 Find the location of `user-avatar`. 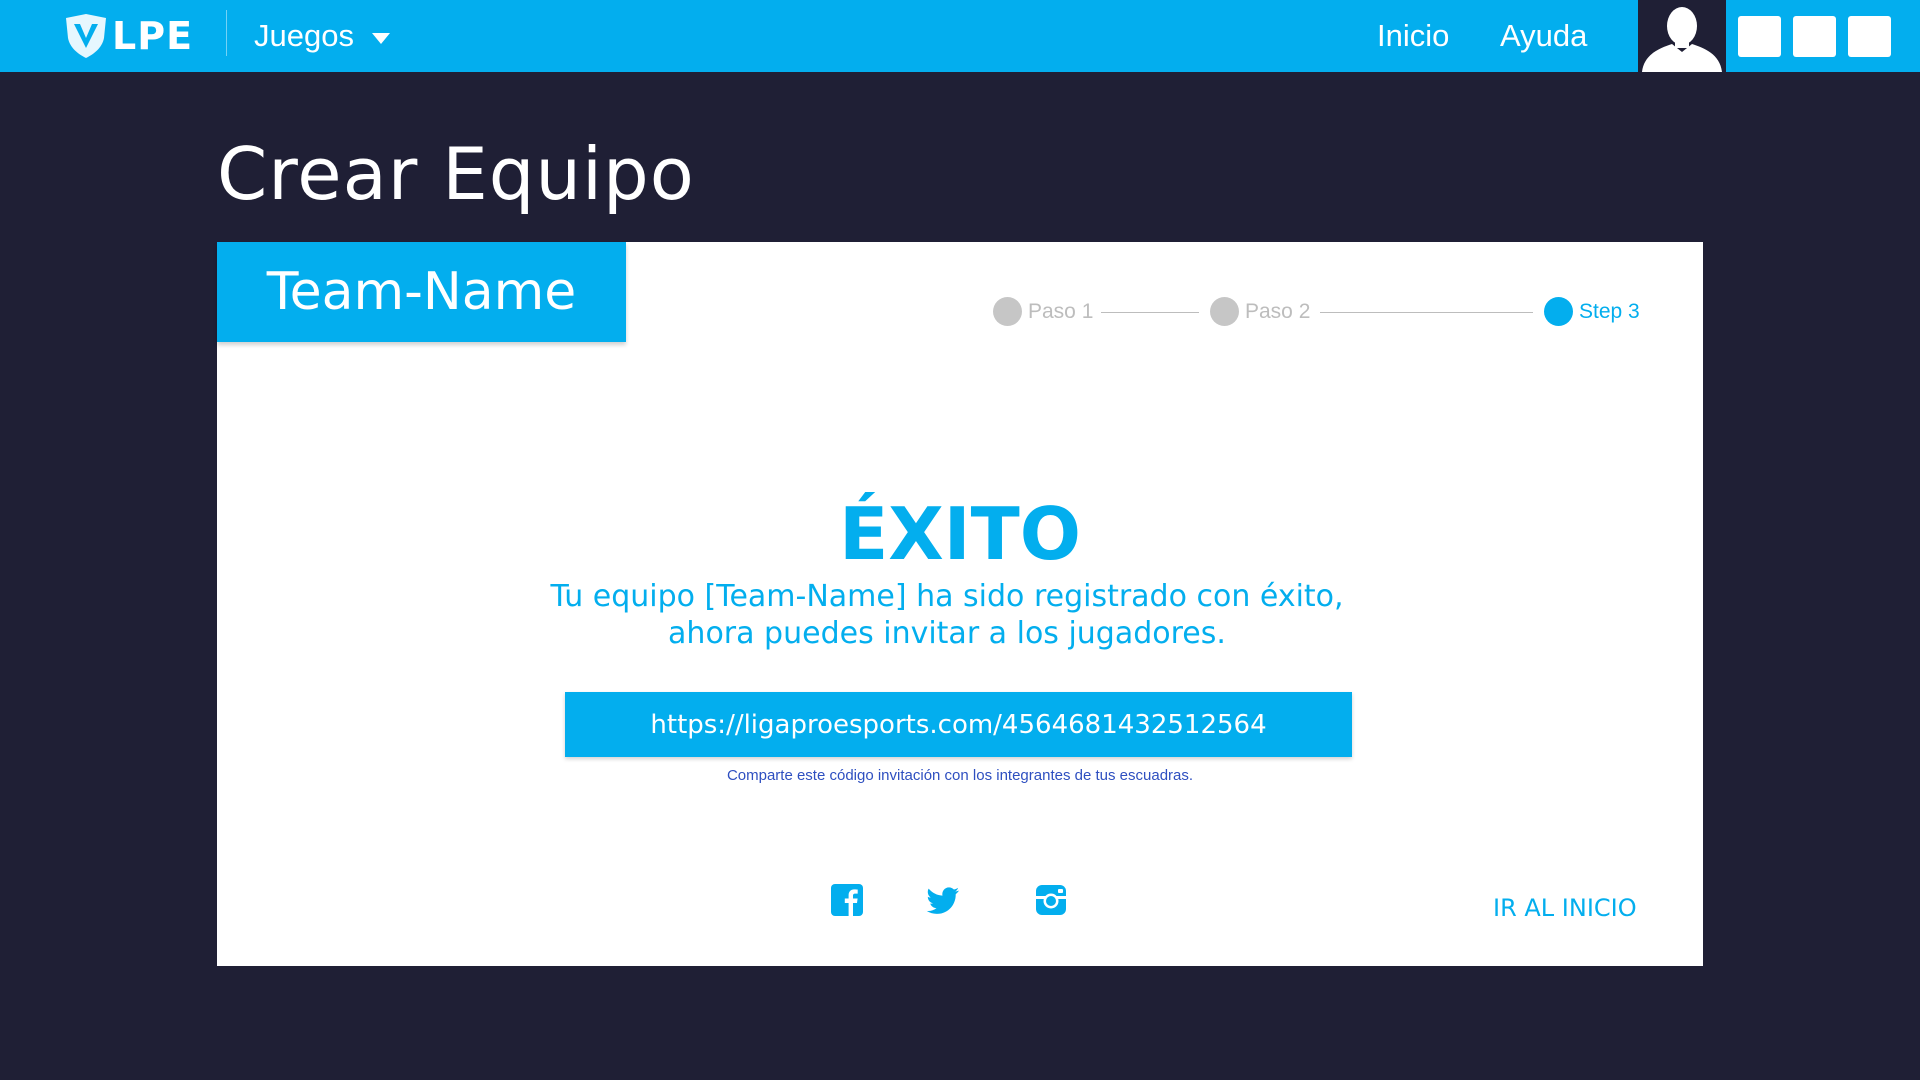

user-avatar is located at coordinates (1682, 36).